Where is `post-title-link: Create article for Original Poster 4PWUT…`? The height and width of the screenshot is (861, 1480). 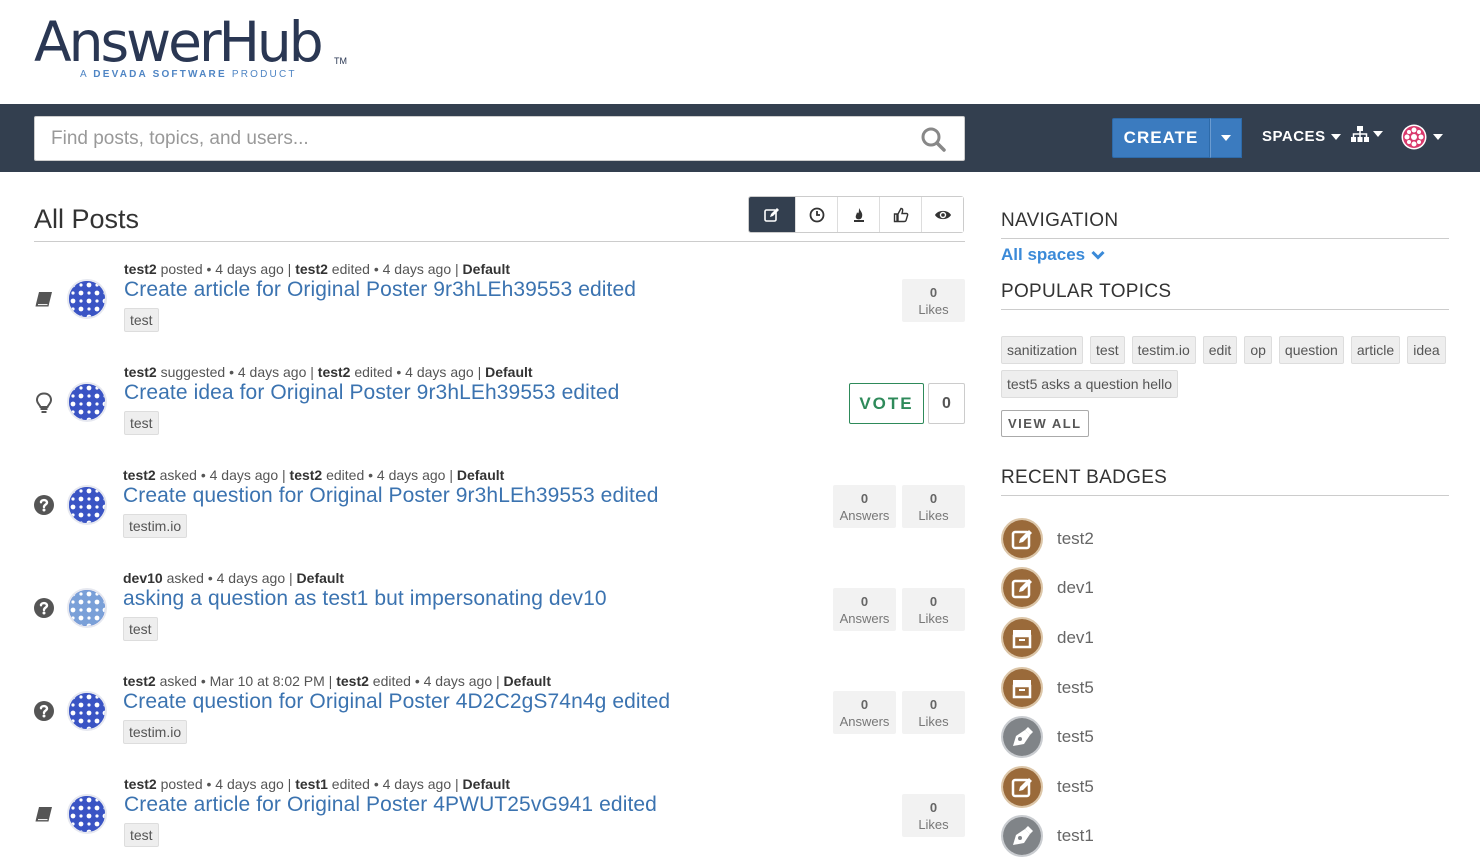
post-title-link: Create article for Original Poster 4PWUT… is located at coordinates (390, 805).